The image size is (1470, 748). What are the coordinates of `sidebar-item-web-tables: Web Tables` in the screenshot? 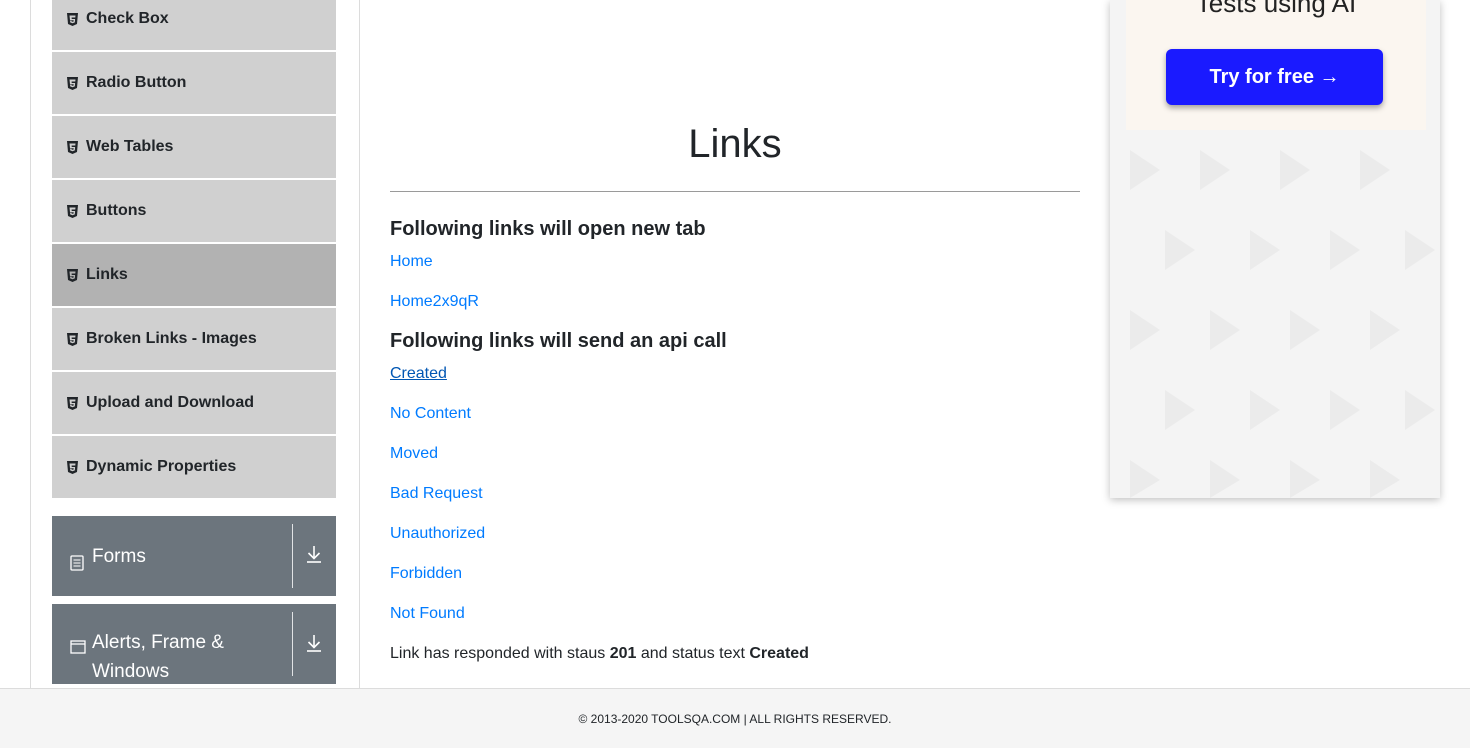 It's located at (194, 147).